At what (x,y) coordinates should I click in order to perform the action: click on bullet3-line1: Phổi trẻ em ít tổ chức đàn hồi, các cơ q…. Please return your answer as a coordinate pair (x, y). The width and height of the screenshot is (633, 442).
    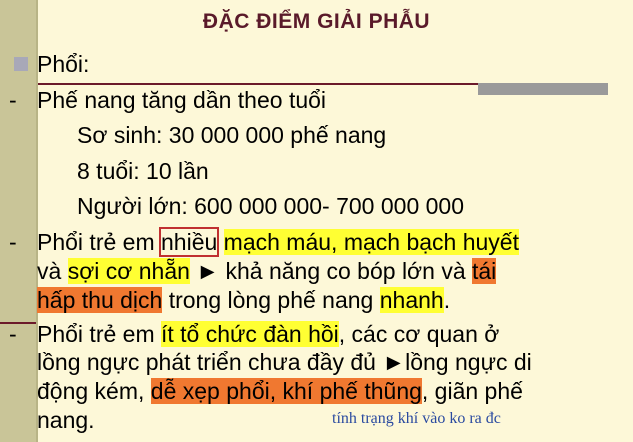
    Looking at the image, I should click on (268, 334).